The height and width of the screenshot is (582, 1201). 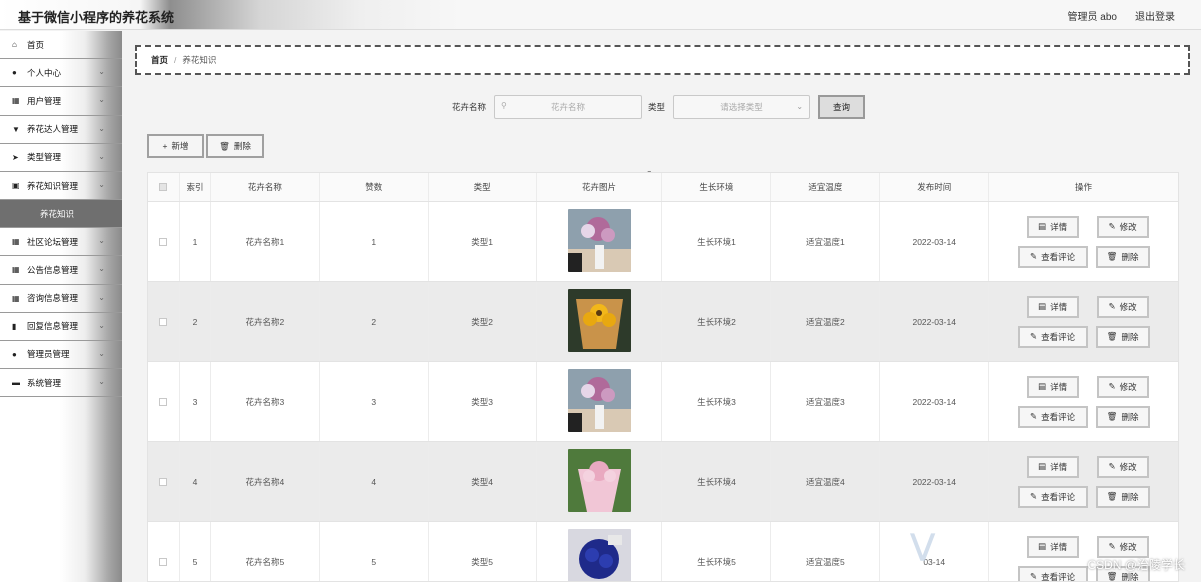 I want to click on sidebar-item-label: 首页, so click(x=36, y=44).